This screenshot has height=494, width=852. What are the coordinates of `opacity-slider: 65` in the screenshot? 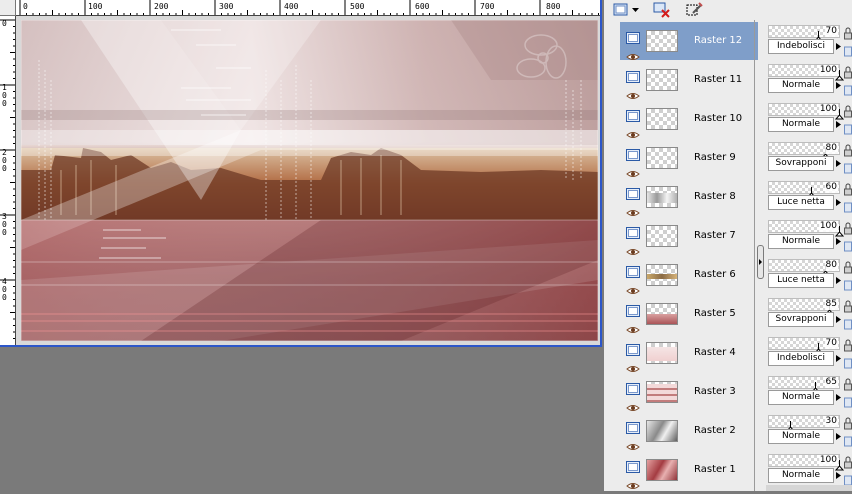 It's located at (804, 384).